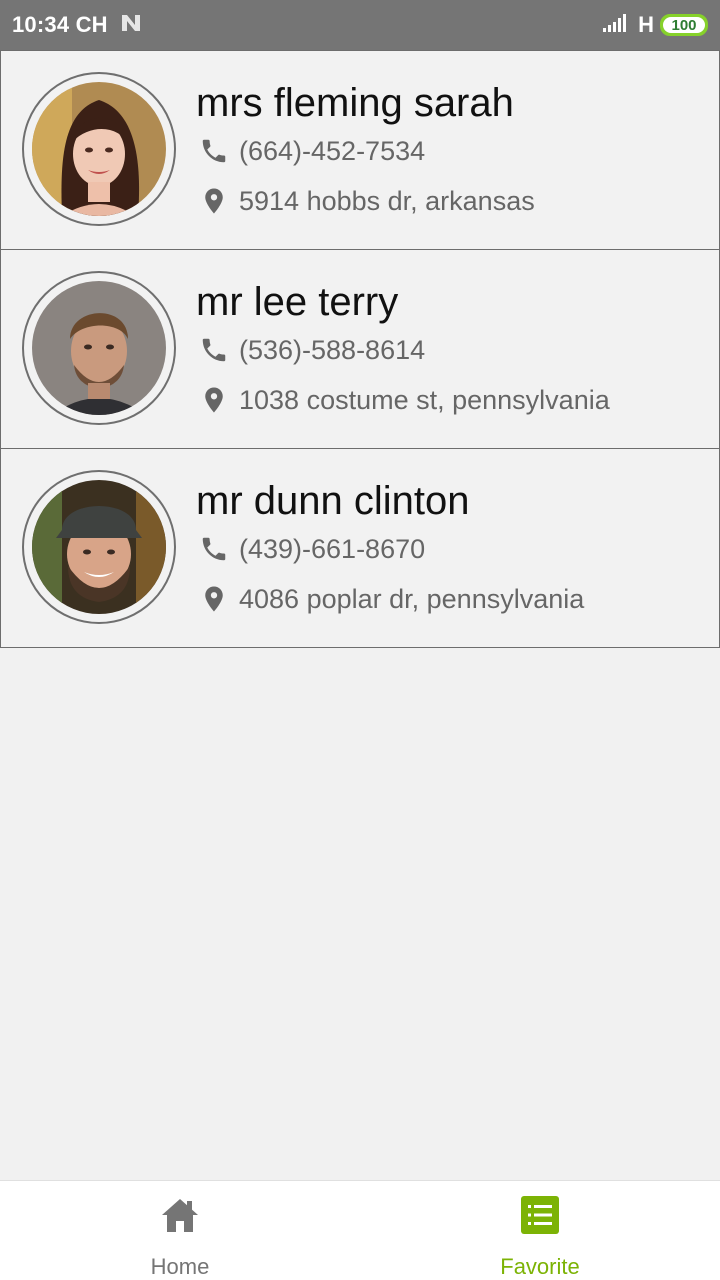 This screenshot has width=720, height=1280. Describe the element at coordinates (332, 548) in the screenshot. I see `contact-phone: (439)-661-8670` at that location.